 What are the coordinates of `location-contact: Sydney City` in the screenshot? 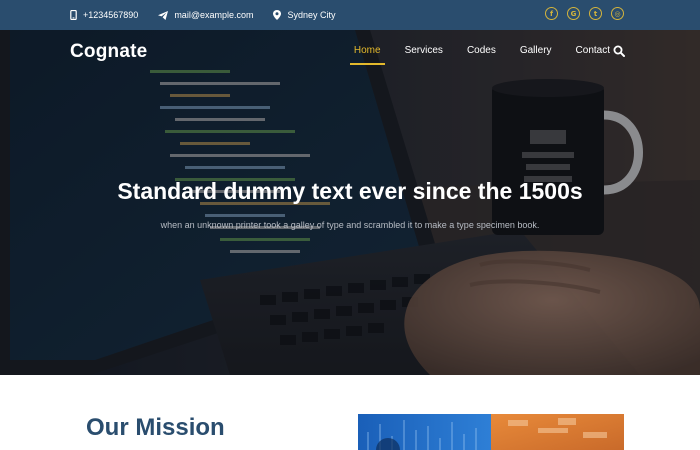 It's located at (304, 15).